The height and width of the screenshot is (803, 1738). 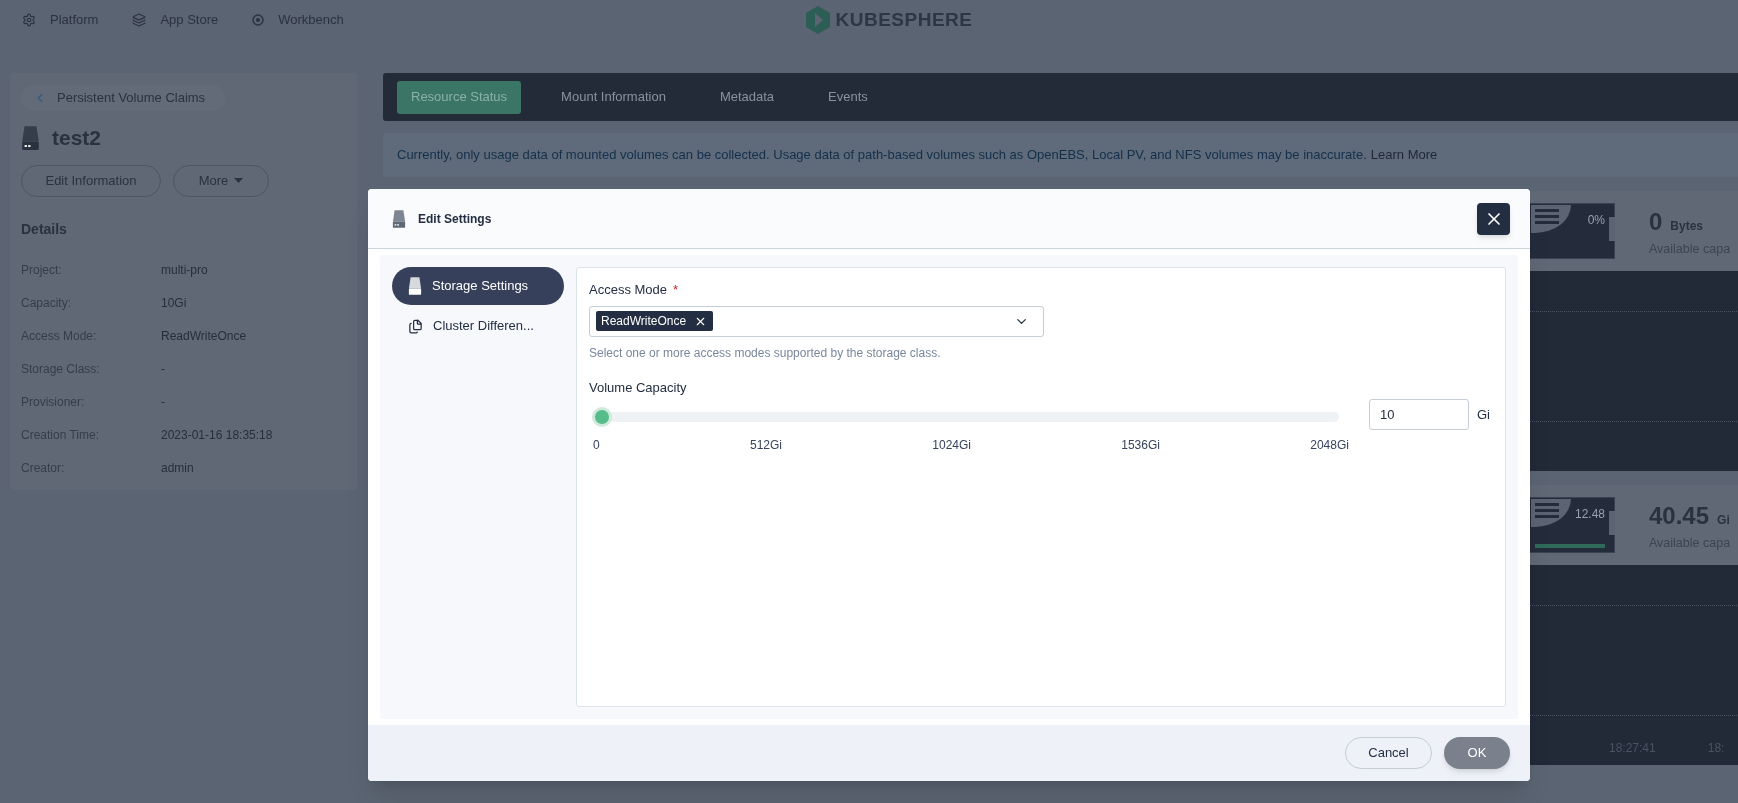 What do you see at coordinates (1329, 445) in the screenshot?
I see `tick-label: 2048Gi` at bounding box center [1329, 445].